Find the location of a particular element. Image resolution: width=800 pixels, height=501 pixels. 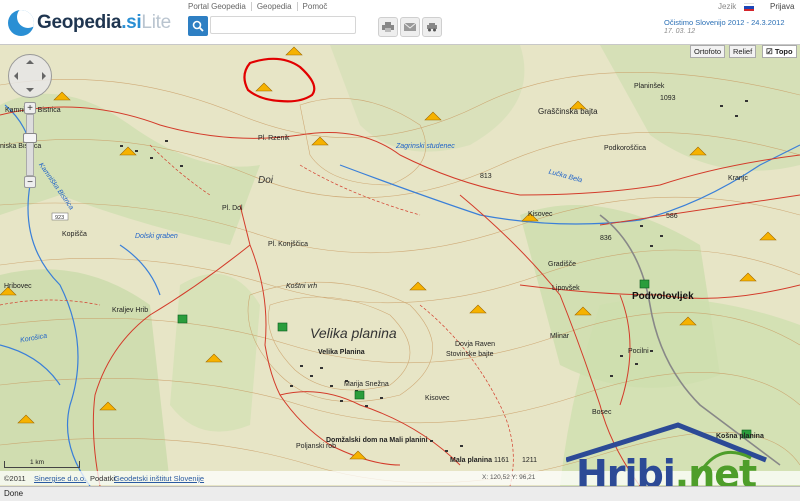

nav-geopedia: Geopedia is located at coordinates (273, 6).